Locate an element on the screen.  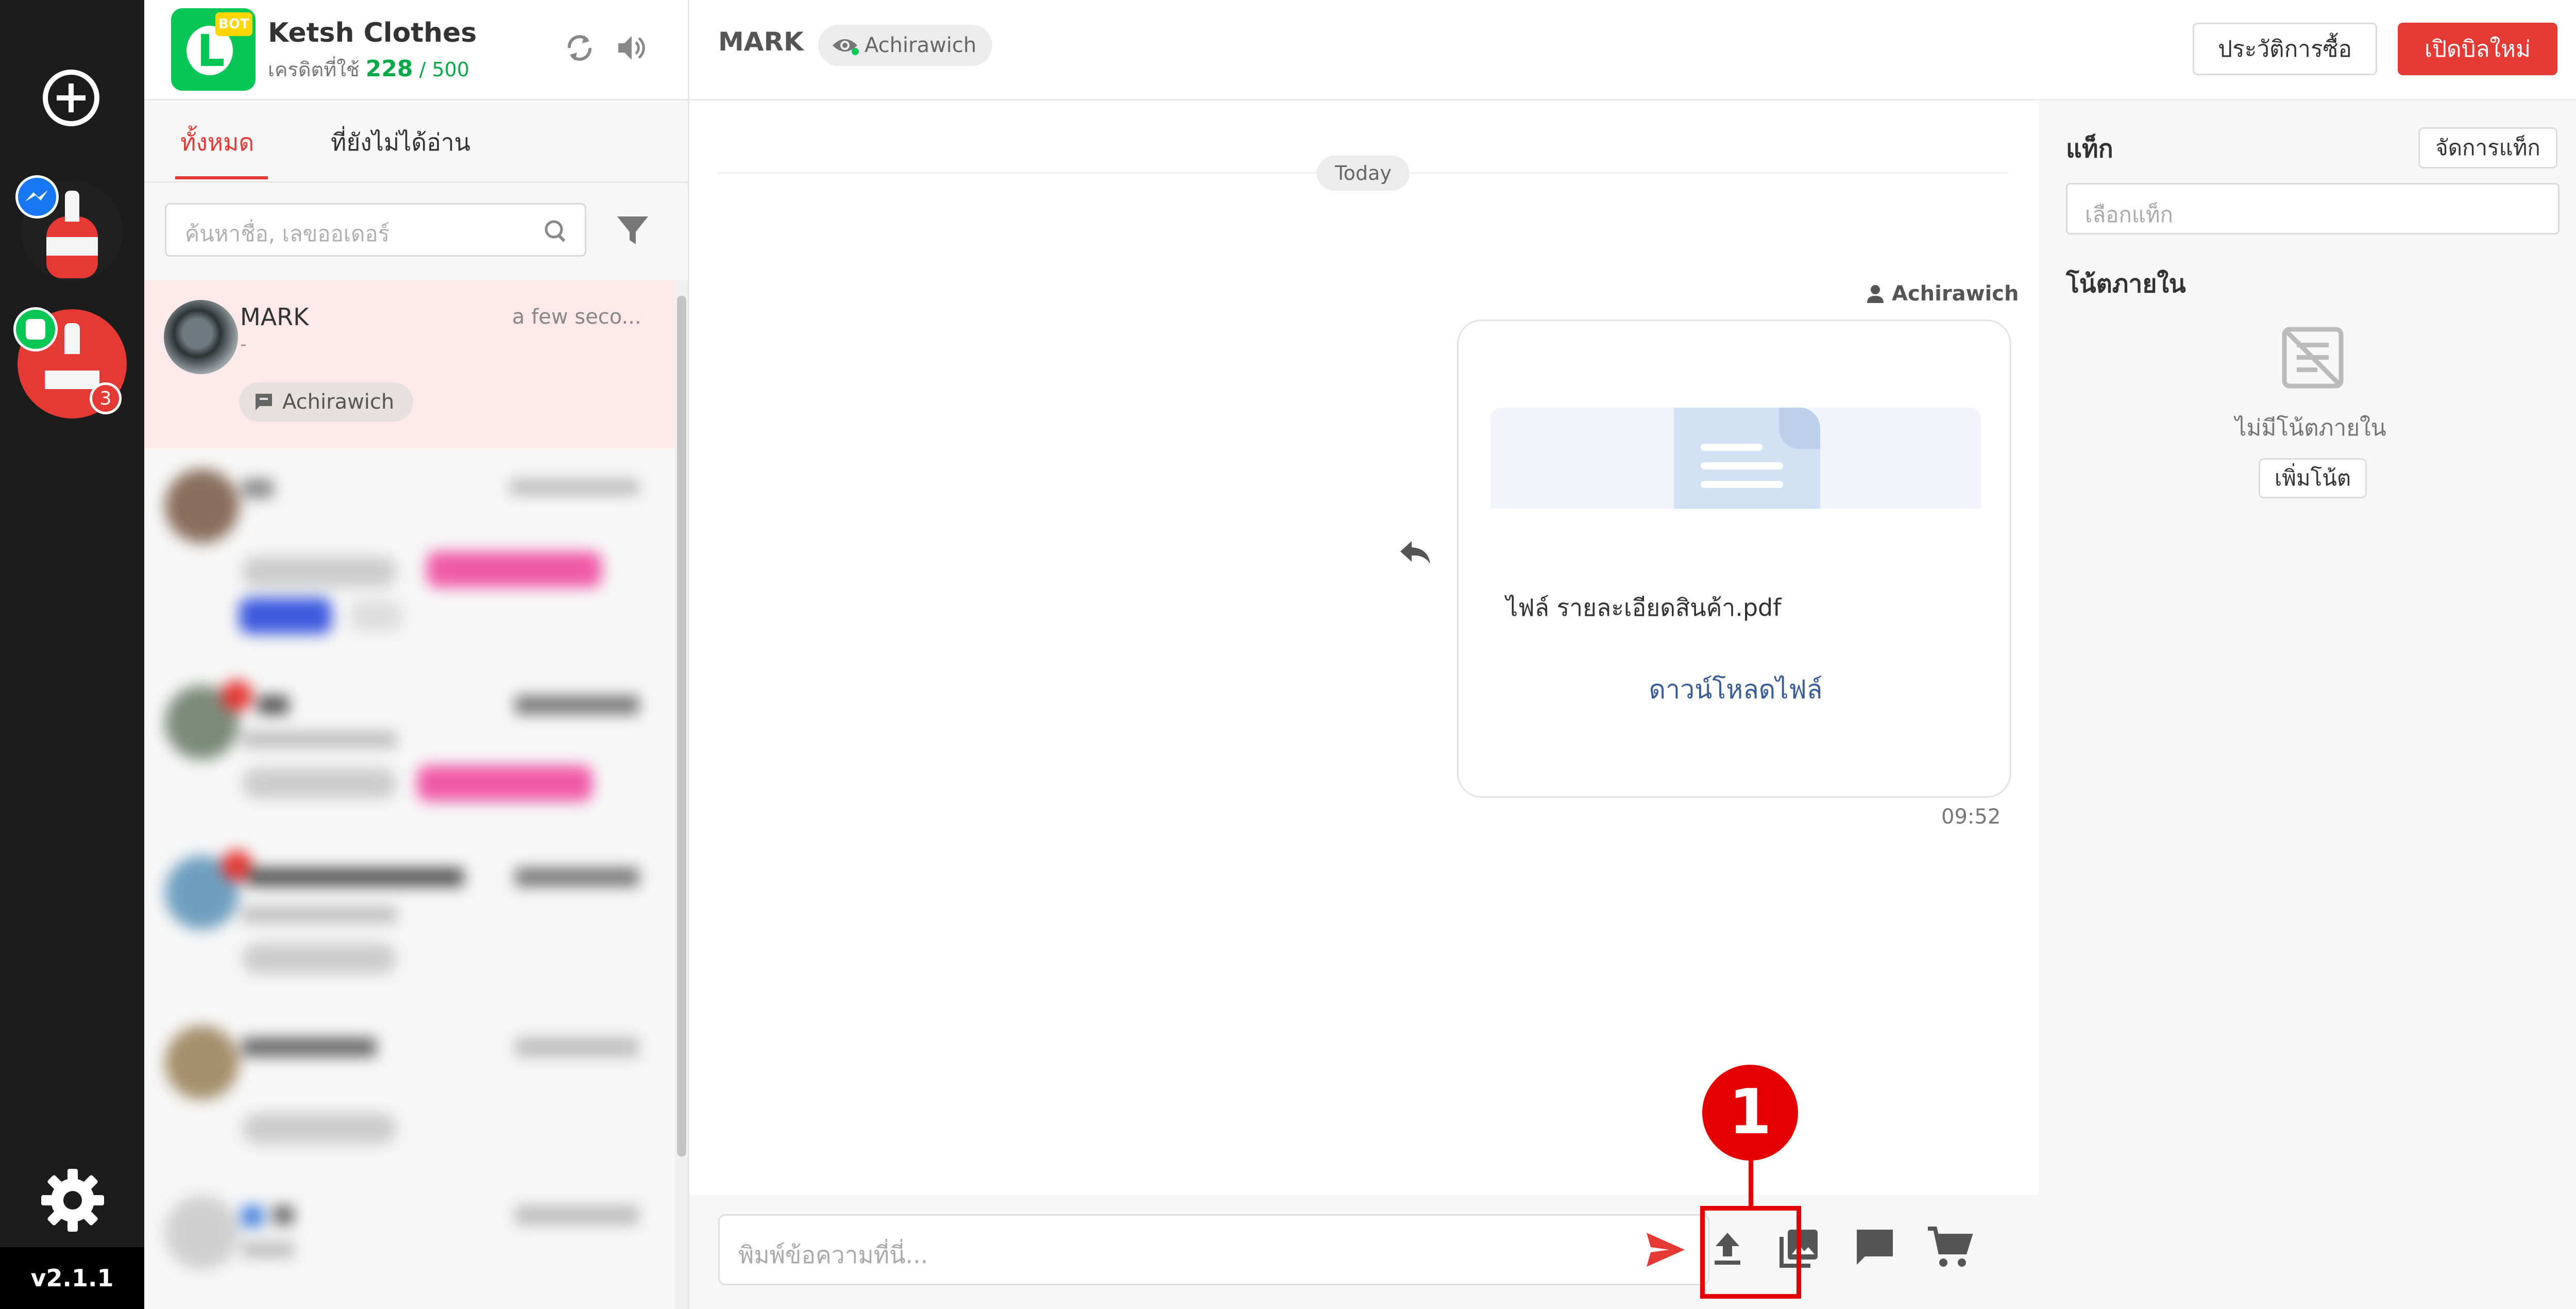
reply-icon is located at coordinates (1415, 552).